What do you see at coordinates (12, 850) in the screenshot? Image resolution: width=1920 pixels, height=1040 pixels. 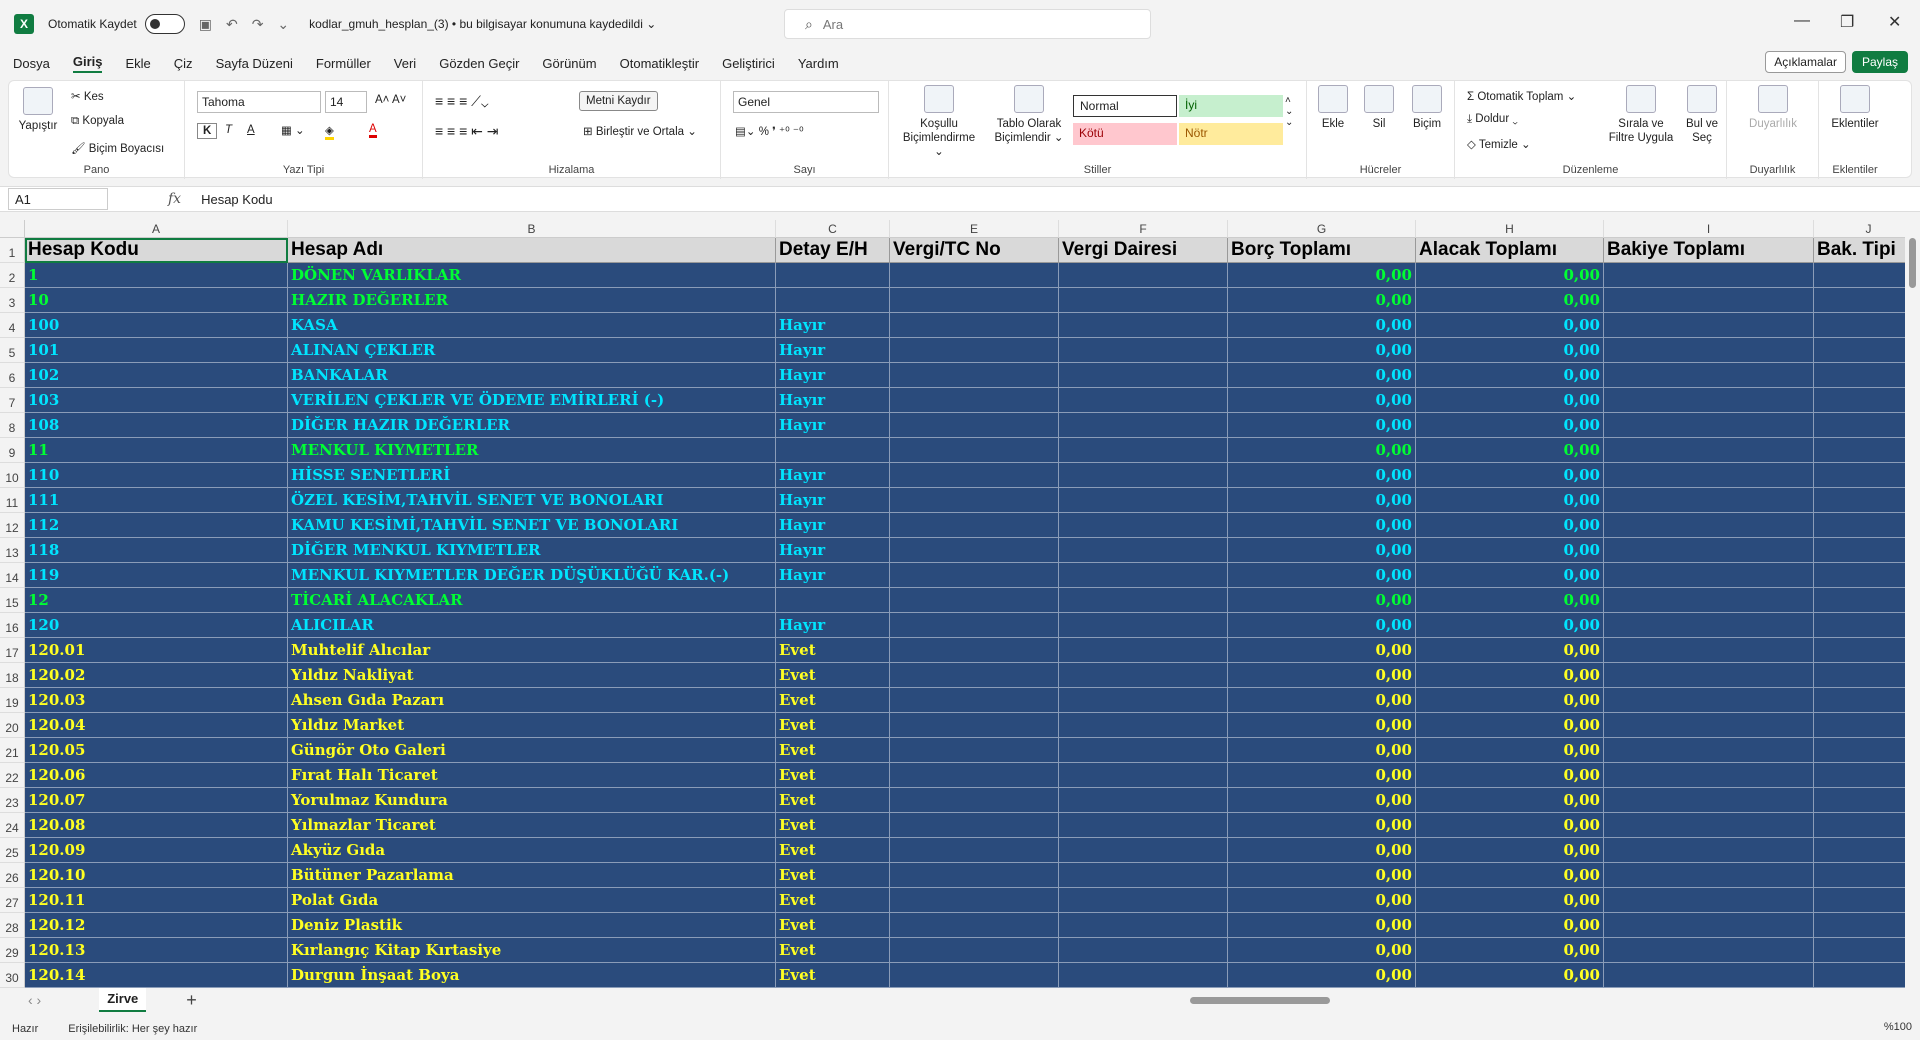 I see `row-number: 25` at bounding box center [12, 850].